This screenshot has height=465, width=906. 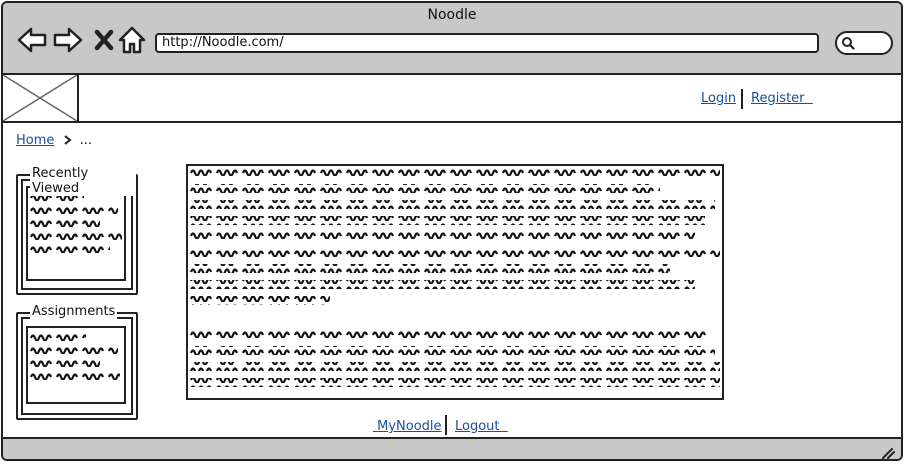 What do you see at coordinates (132, 40) in the screenshot?
I see `home-icon` at bounding box center [132, 40].